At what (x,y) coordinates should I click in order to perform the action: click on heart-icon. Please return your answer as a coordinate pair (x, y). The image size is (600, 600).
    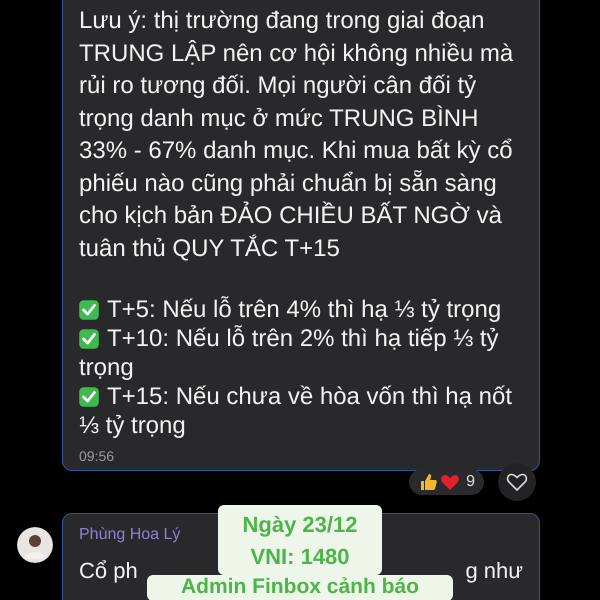
    Looking at the image, I should click on (450, 482).